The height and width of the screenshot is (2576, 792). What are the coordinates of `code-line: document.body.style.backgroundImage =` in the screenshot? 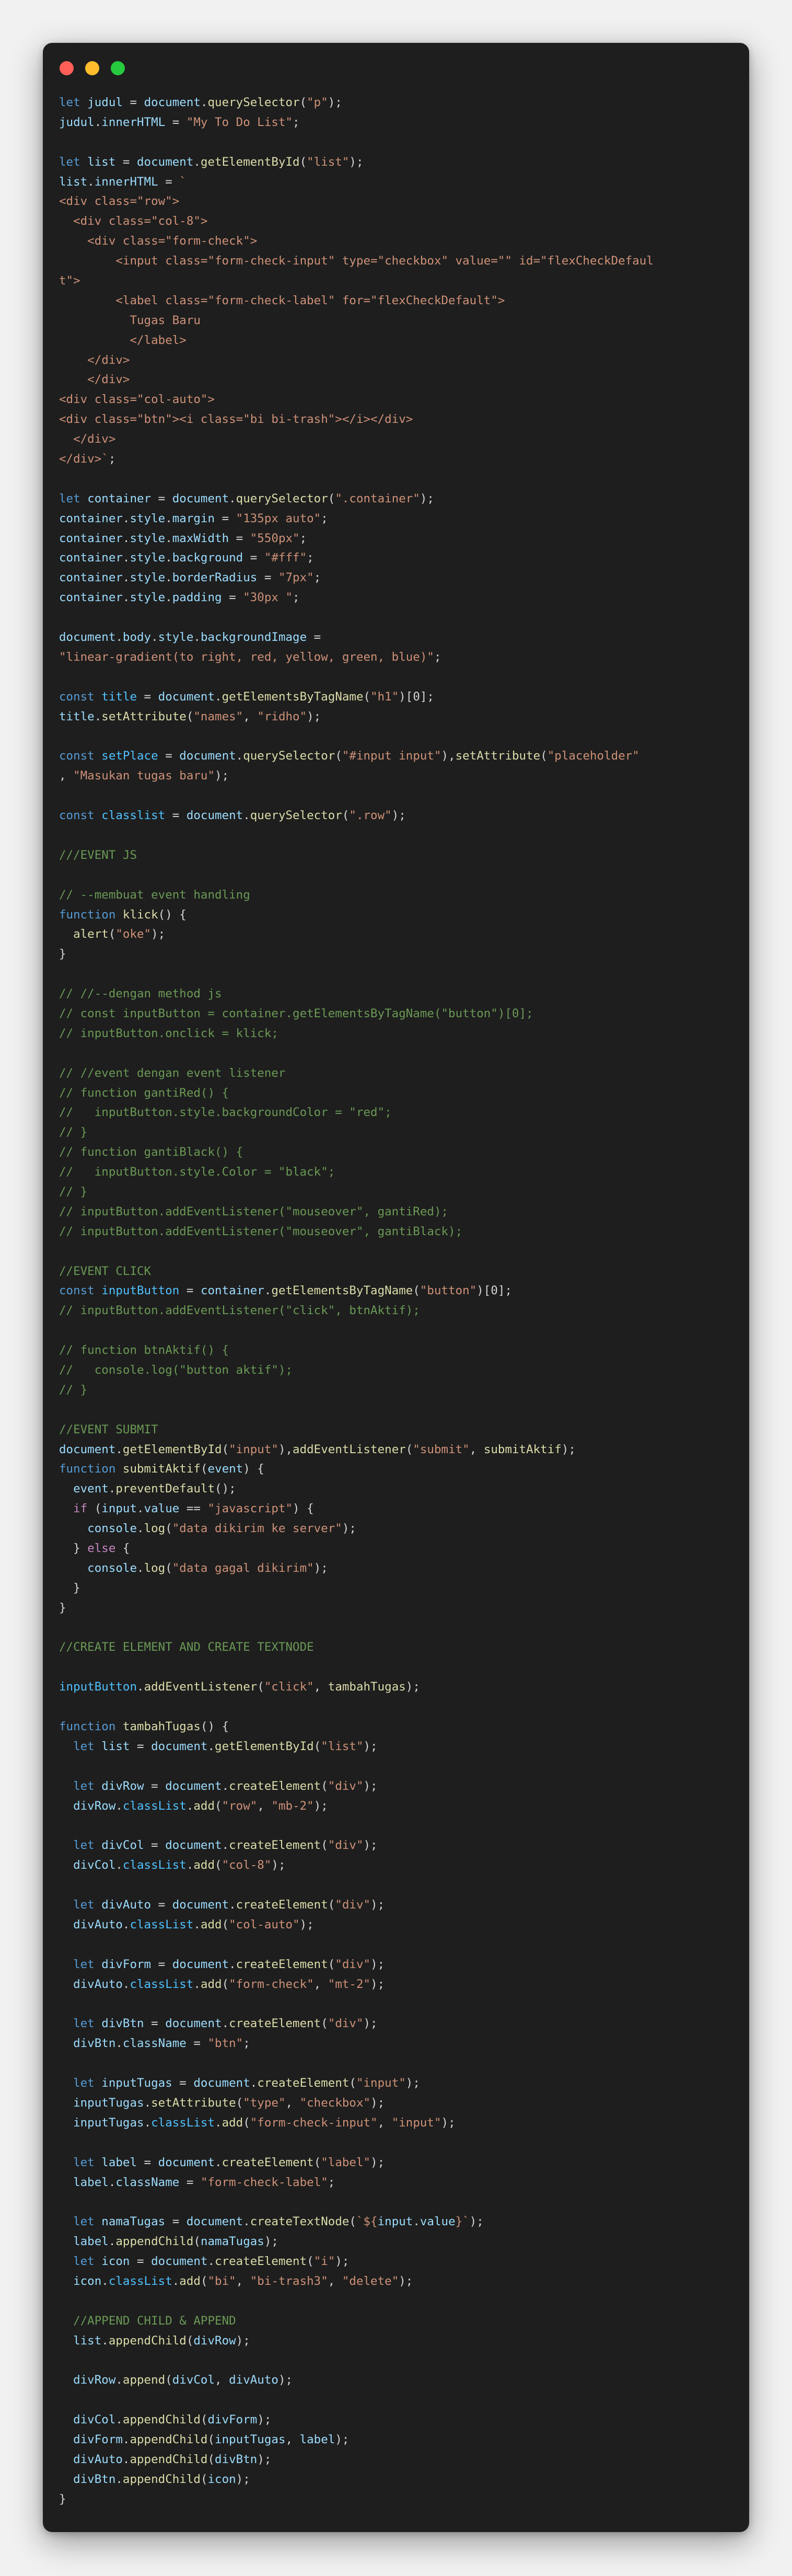 It's located at (399, 638).